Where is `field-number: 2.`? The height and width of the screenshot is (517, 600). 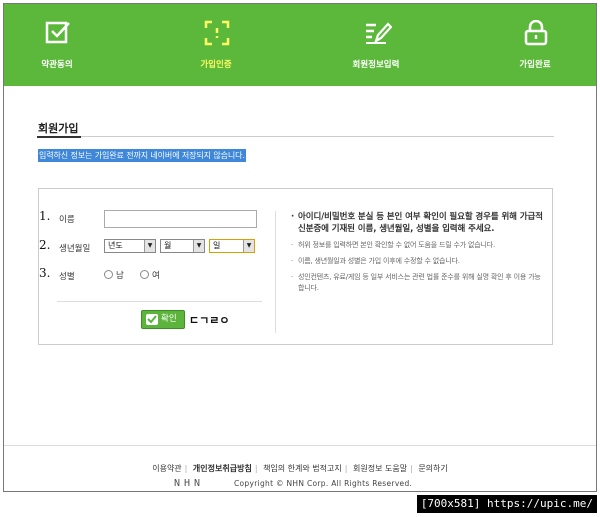 field-number: 2. is located at coordinates (45, 245).